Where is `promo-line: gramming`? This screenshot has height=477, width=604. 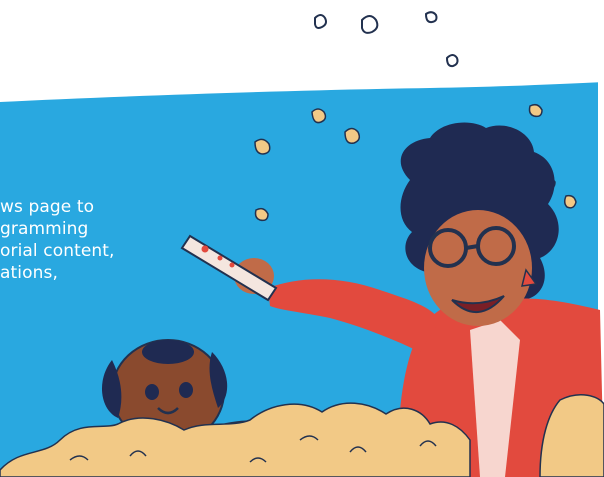 promo-line: gramming is located at coordinates (44, 229).